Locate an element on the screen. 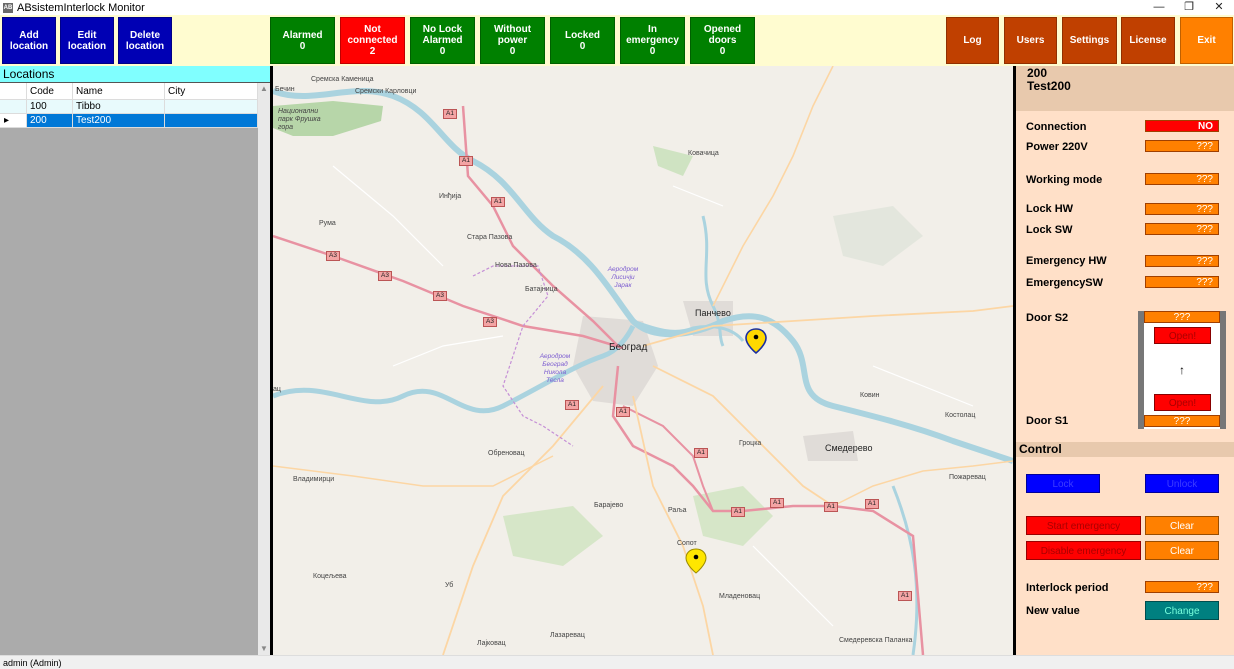 This screenshot has height=669, width=1234. working-mode-label: Working mode is located at coordinates (1064, 180).